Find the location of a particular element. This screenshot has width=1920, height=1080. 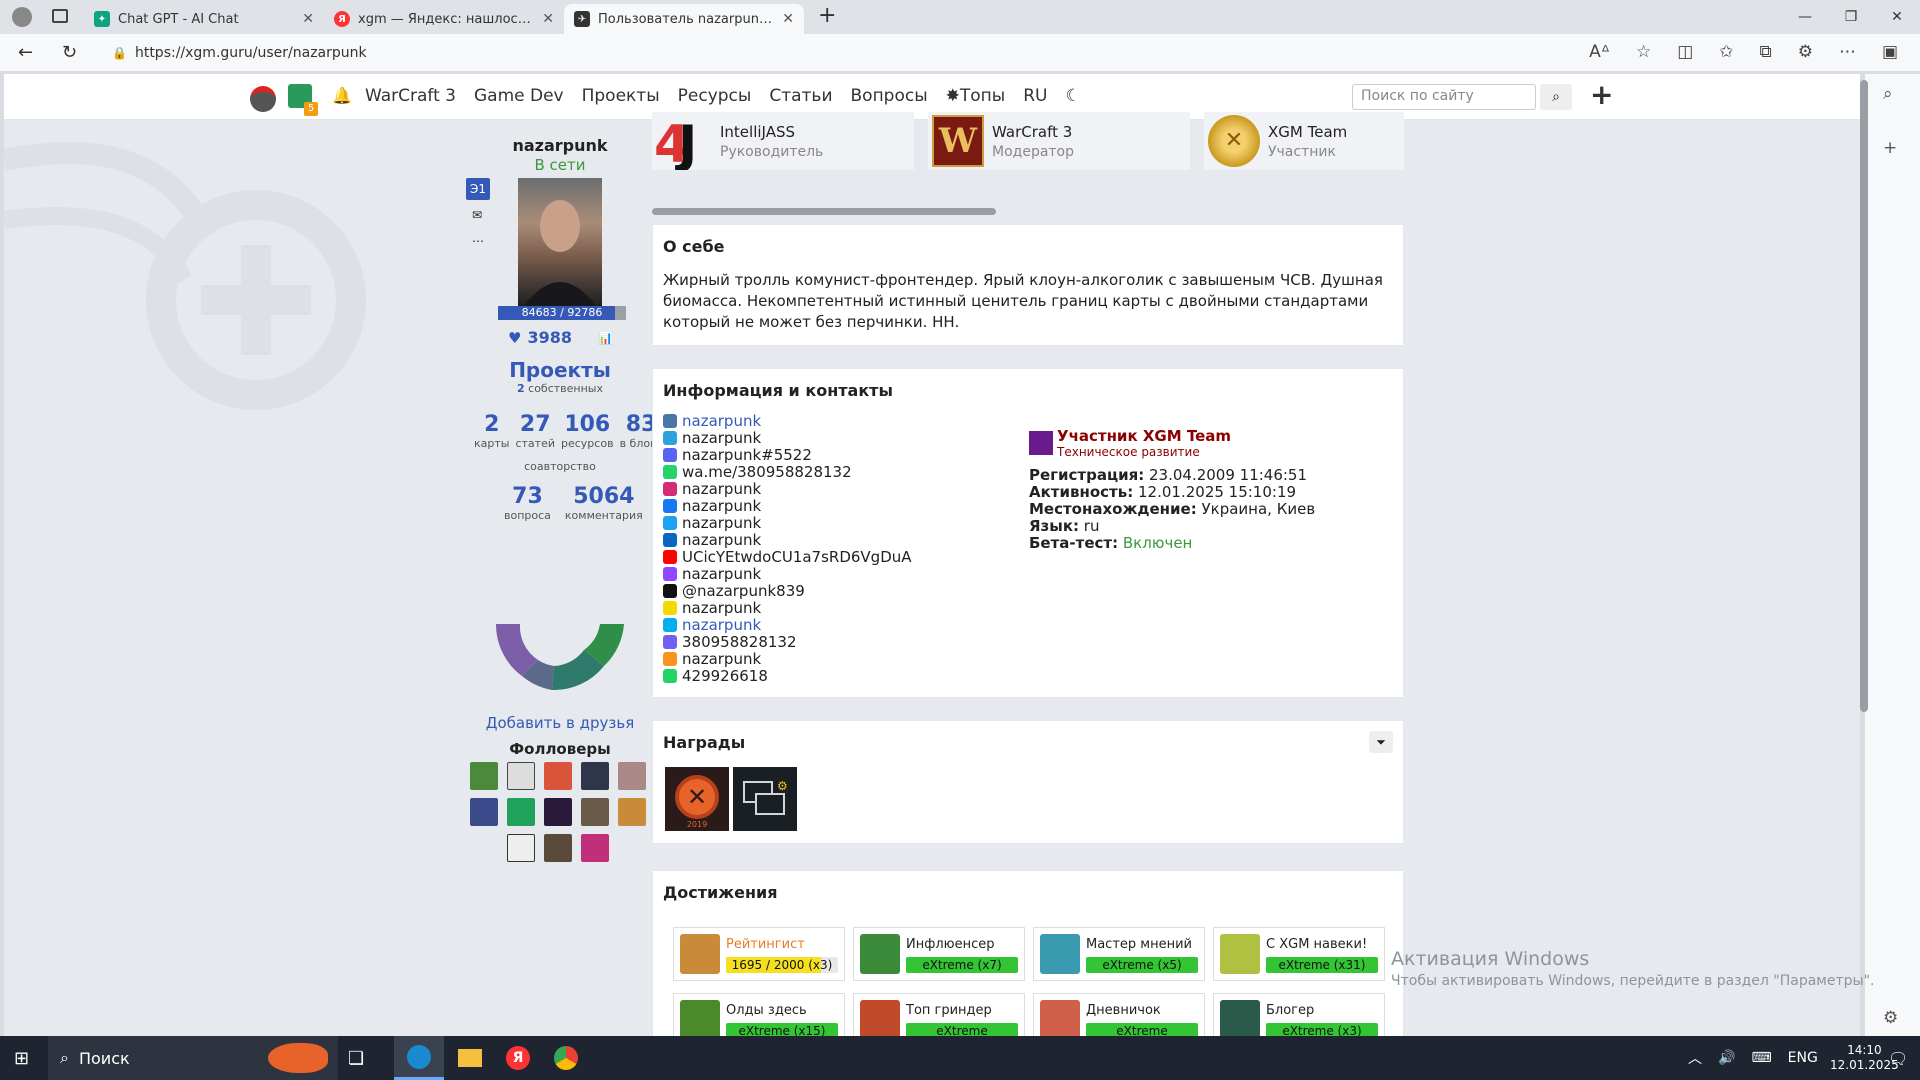

favorites-icon: ✩ is located at coordinates (1726, 52).